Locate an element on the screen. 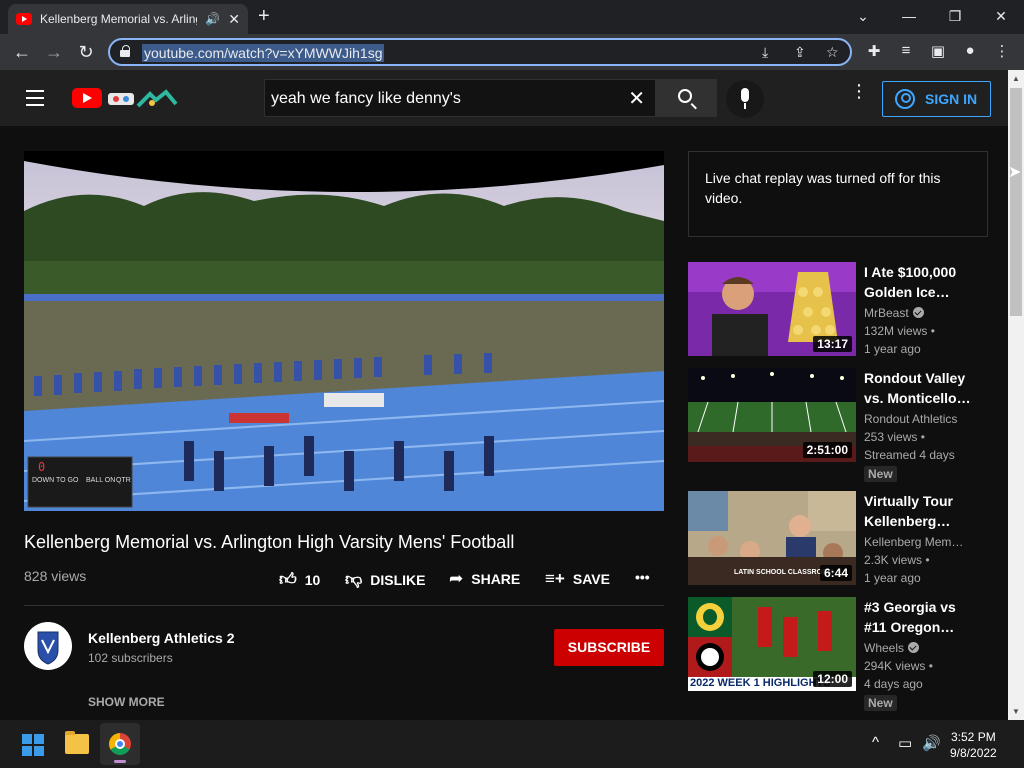 This screenshot has height=768, width=1024. search-query: yeah we fancy like denny's is located at coordinates (366, 99).